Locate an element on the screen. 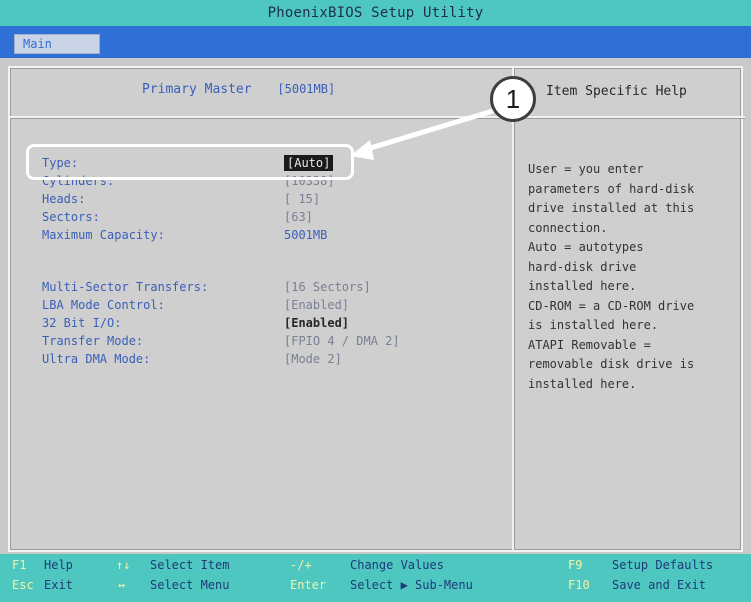 This screenshot has height=602, width=751. window-title: PhoenixBIOS Setup Utility is located at coordinates (375, 13).